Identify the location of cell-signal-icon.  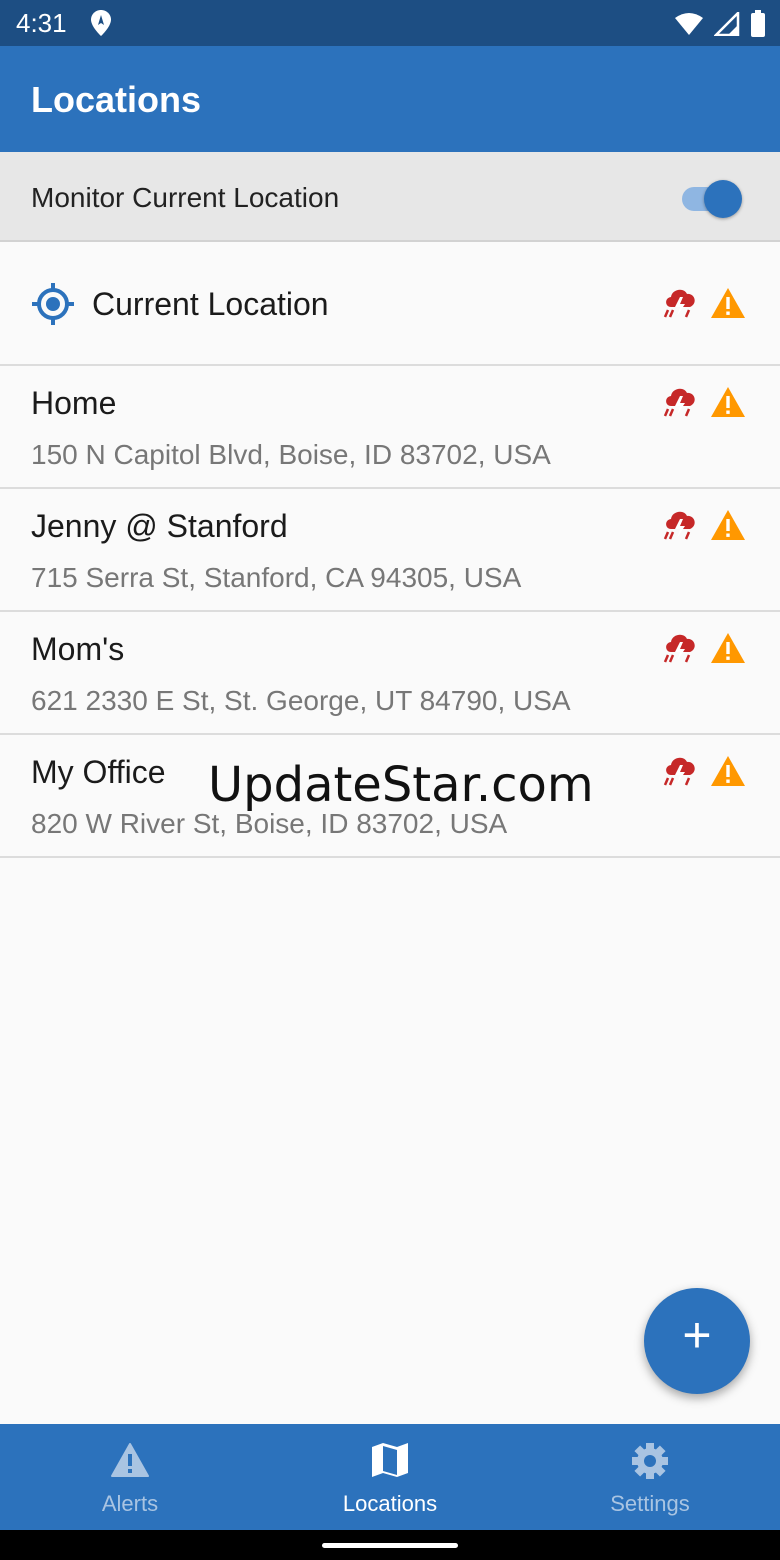
(726, 25).